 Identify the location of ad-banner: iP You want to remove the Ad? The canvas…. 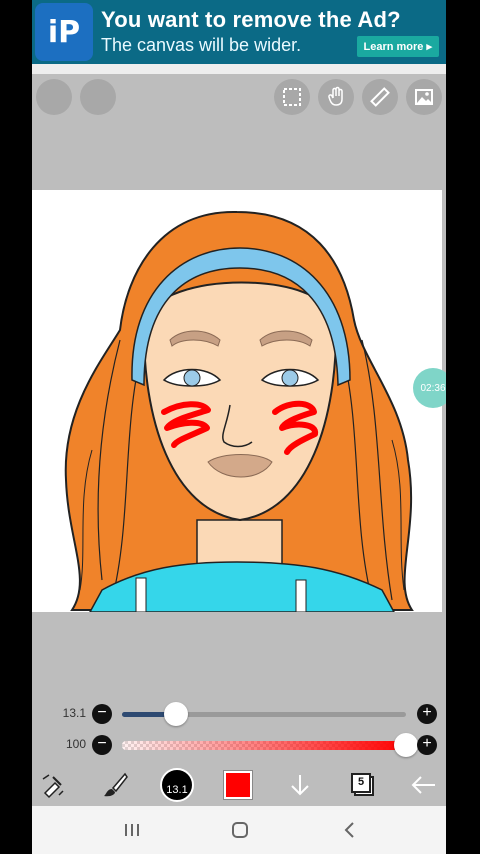
(239, 32).